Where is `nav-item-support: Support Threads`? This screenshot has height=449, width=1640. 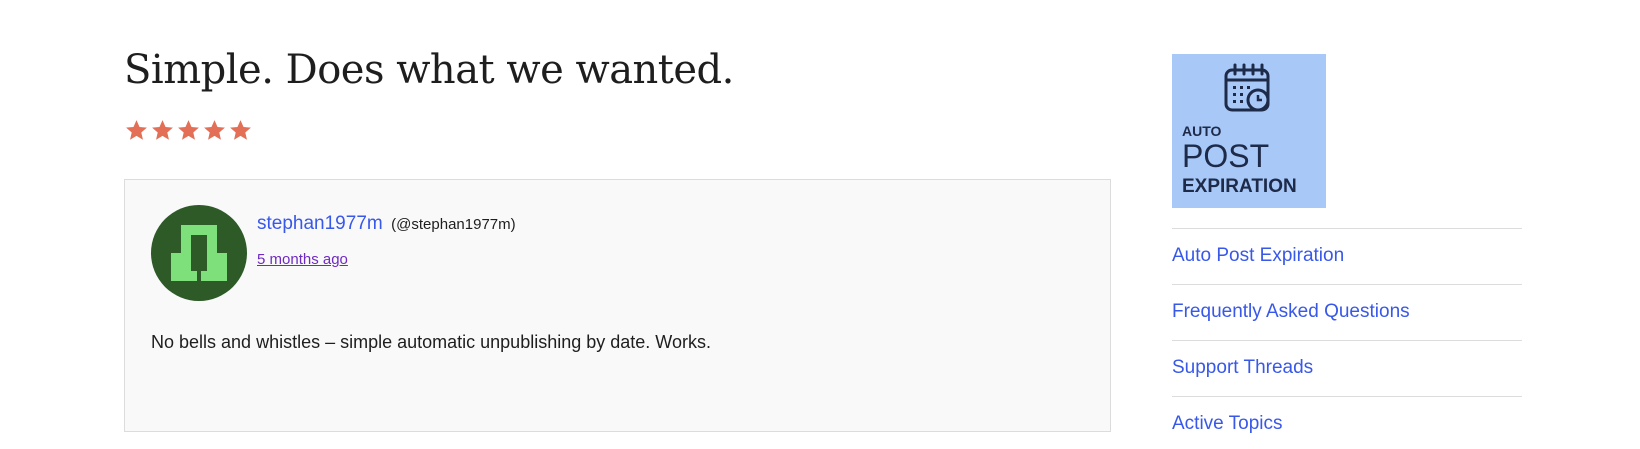 nav-item-support: Support Threads is located at coordinates (1347, 368).